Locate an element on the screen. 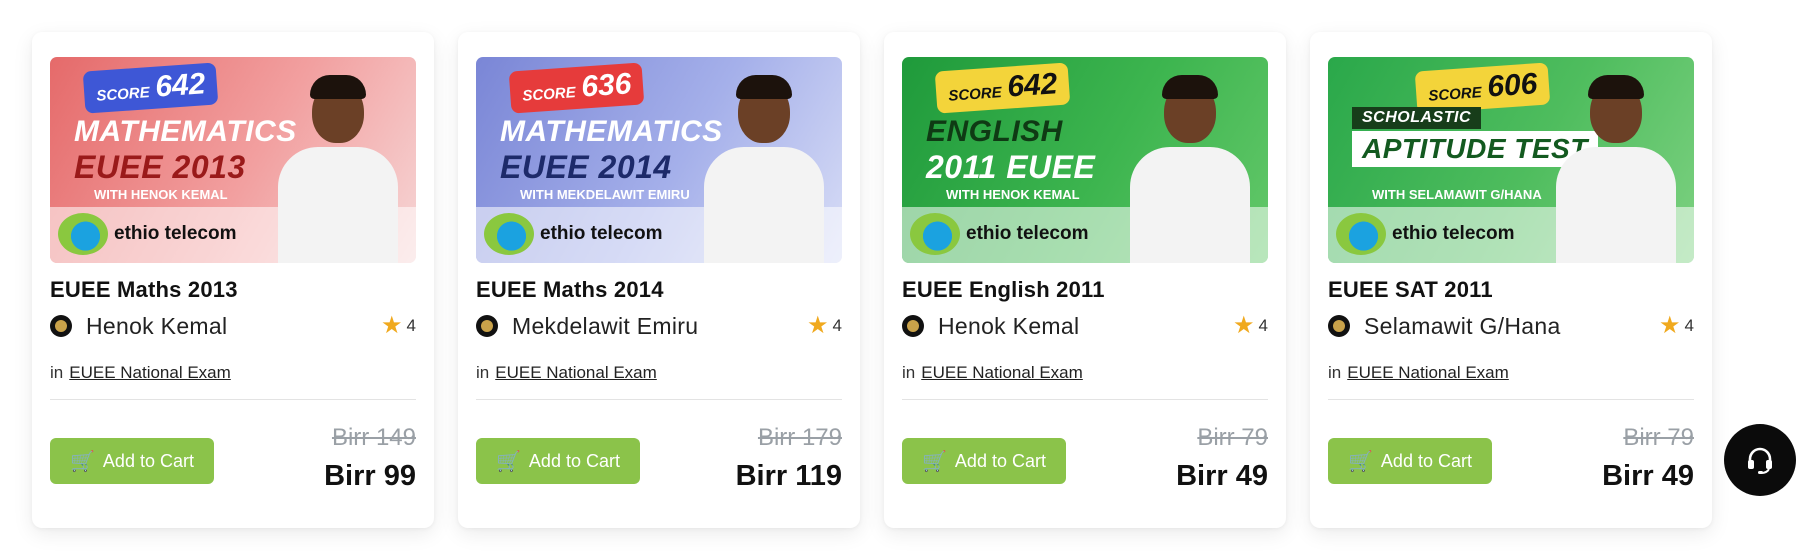  support-chat-button is located at coordinates (1760, 460).